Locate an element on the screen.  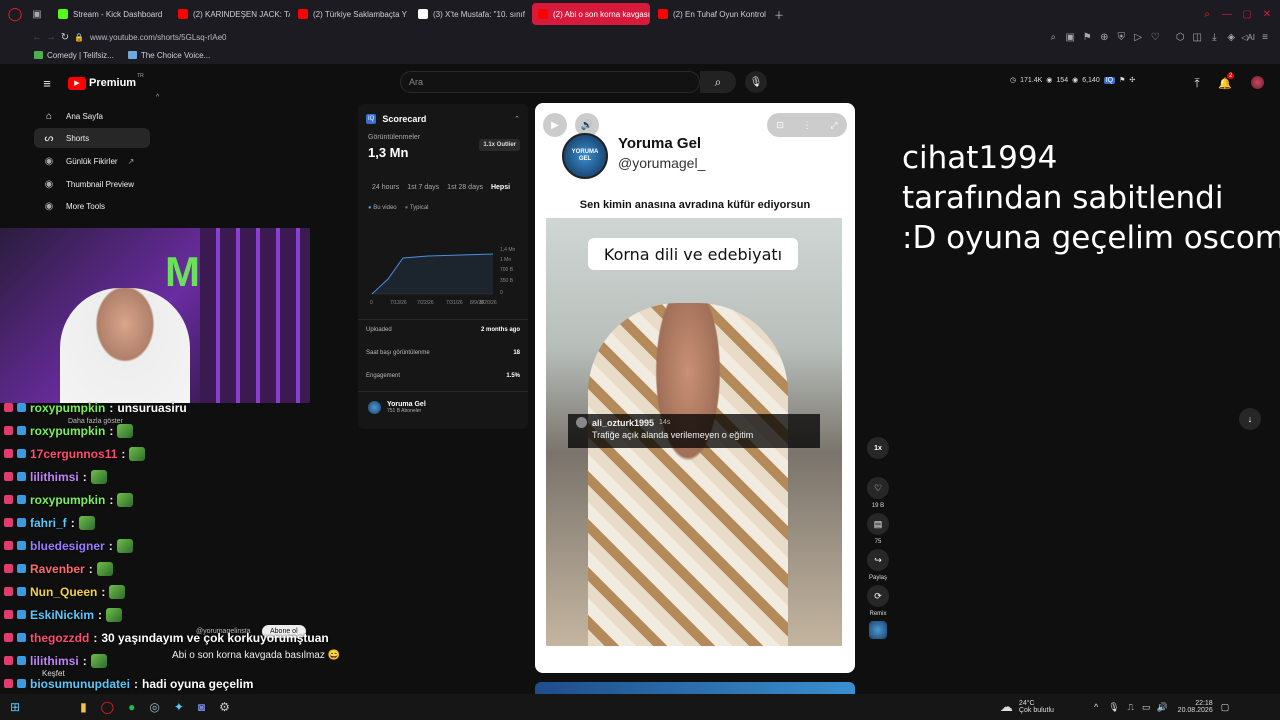
speed-button: 1x is located at coordinates (878, 448).